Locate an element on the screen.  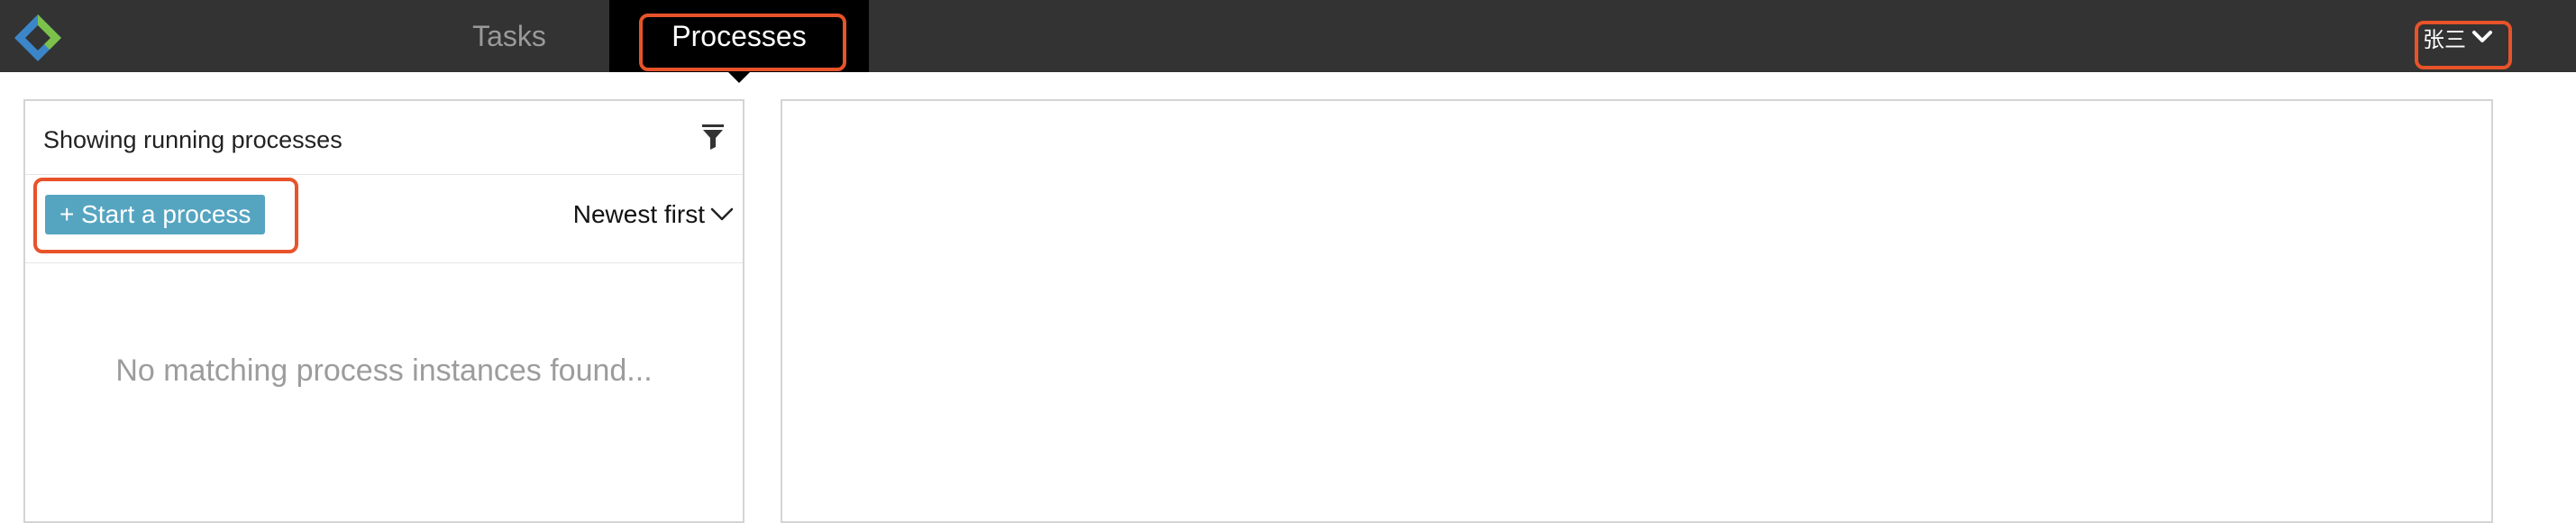
tab-processes-label: Processes is located at coordinates (739, 35).